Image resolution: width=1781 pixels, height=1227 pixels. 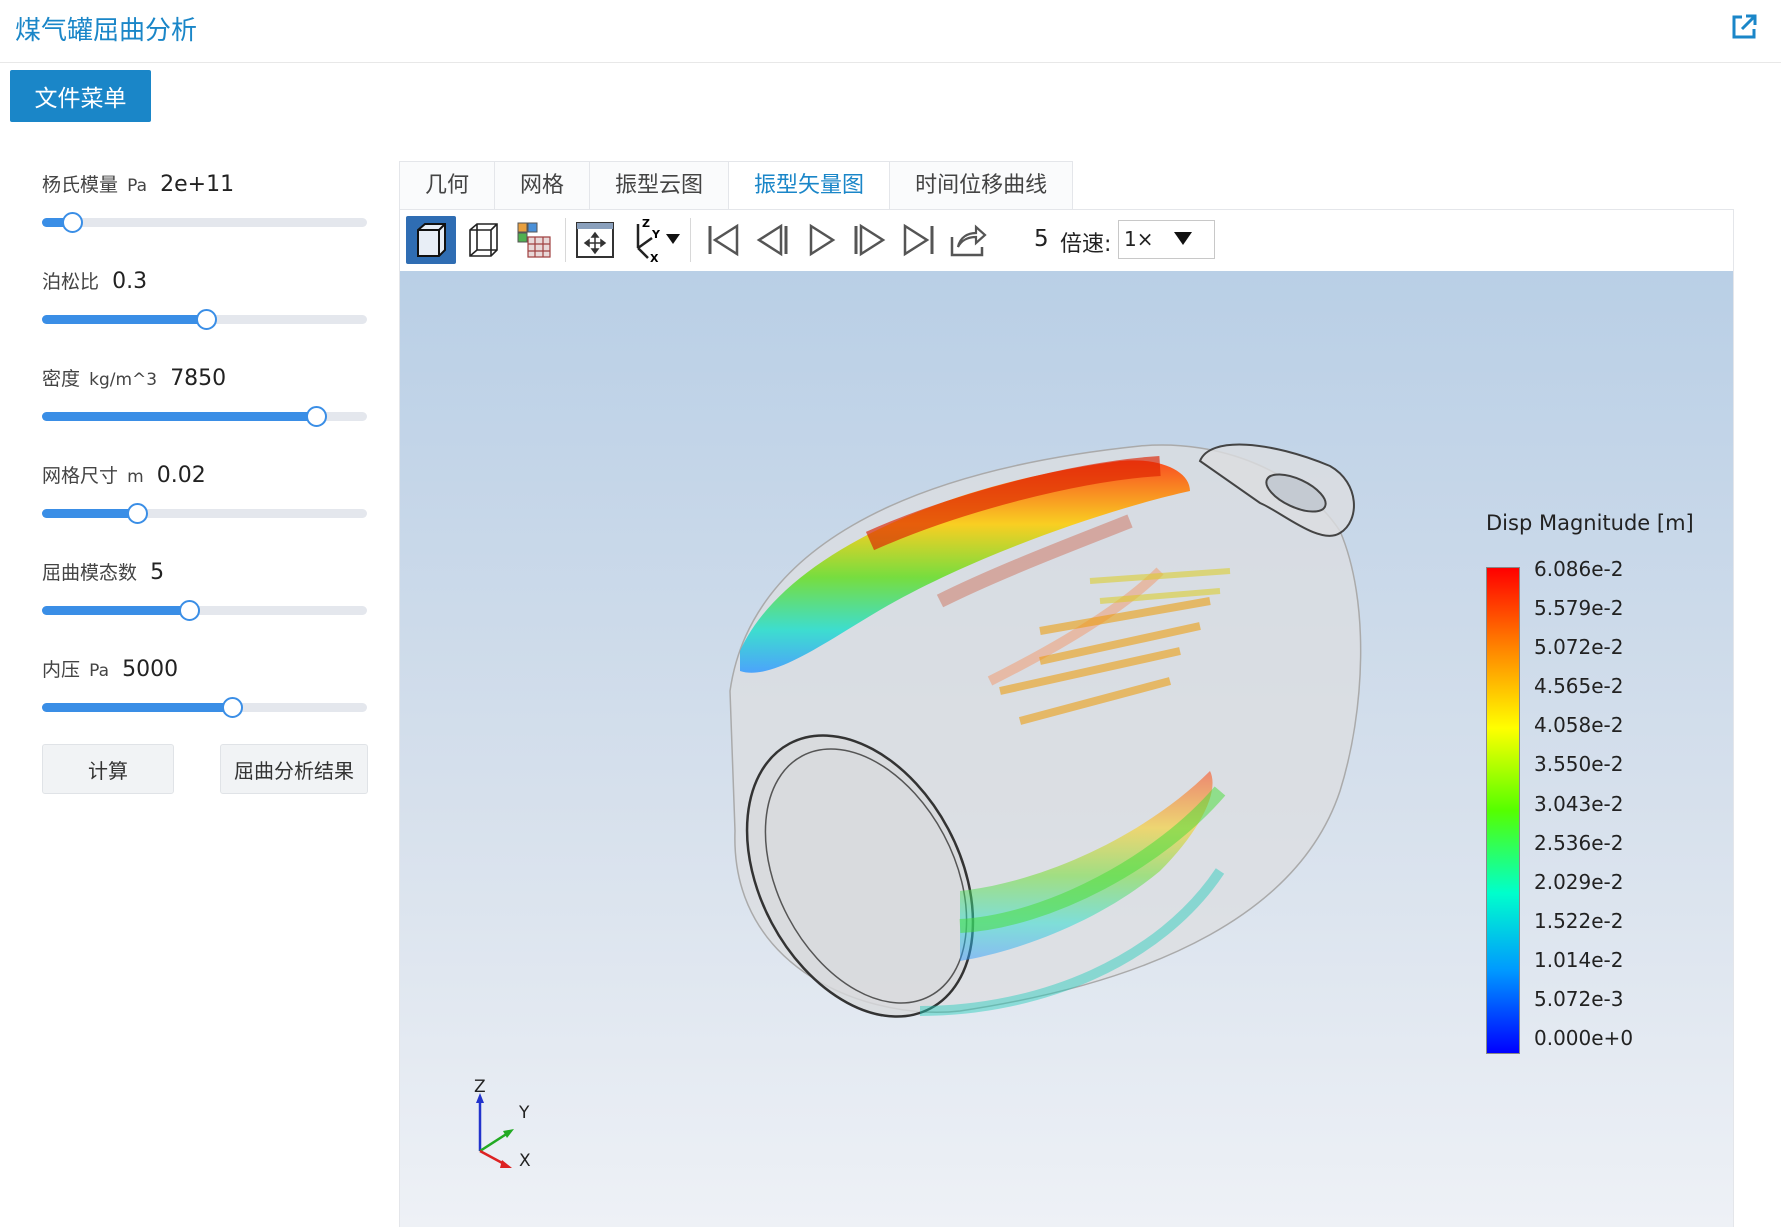 I want to click on chevron-down-icon, so click(x=1183, y=238).